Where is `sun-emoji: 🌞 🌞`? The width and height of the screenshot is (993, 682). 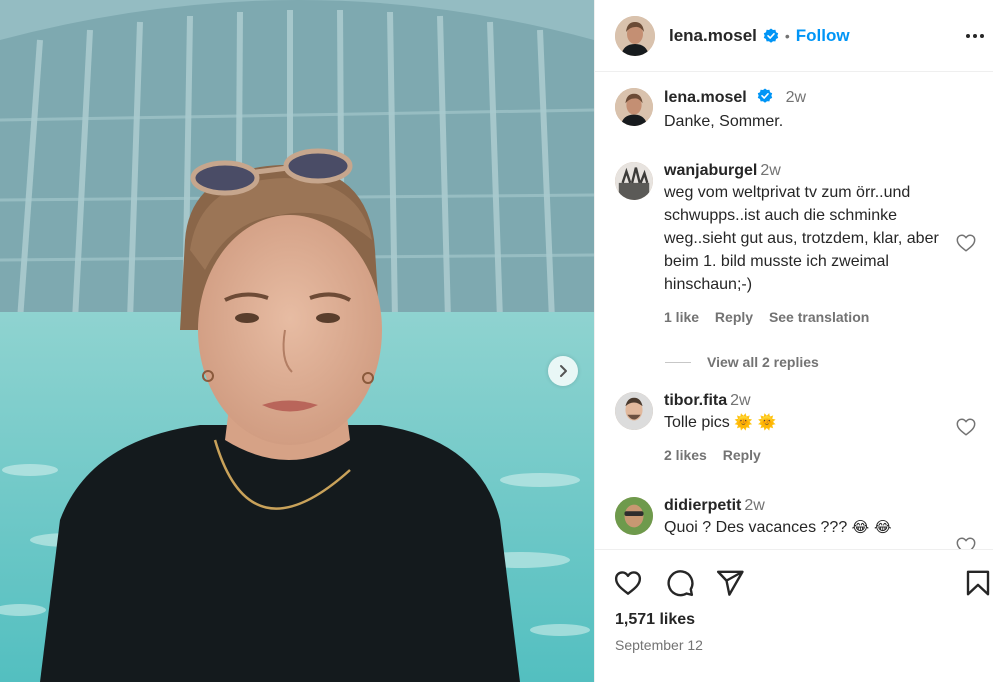
sun-emoji: 🌞 🌞 is located at coordinates (755, 422).